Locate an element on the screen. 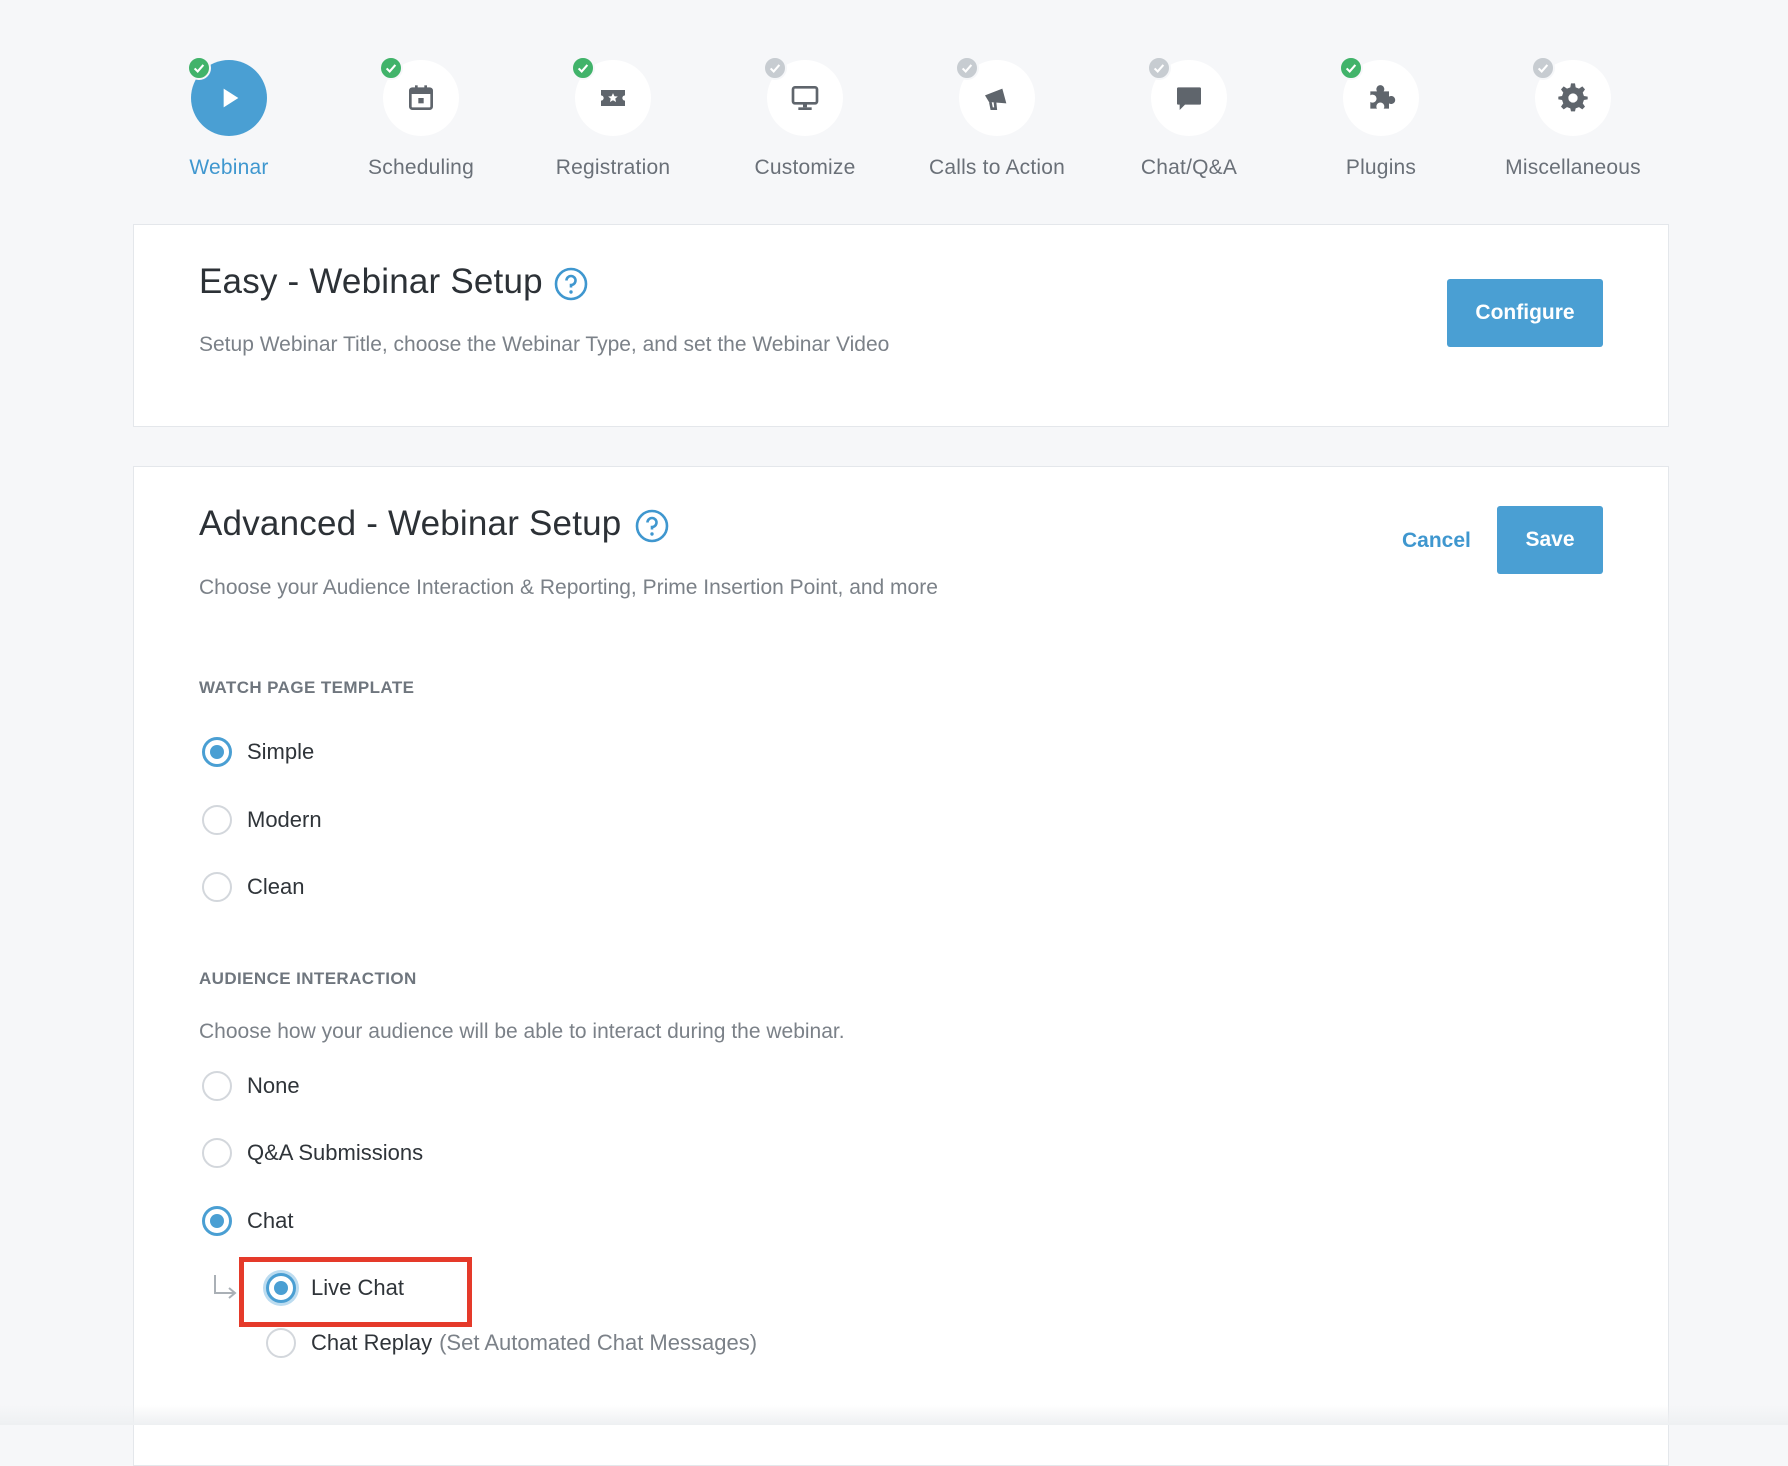 The height and width of the screenshot is (1466, 1788). radio-option-modern: Modern is located at coordinates (262, 820).